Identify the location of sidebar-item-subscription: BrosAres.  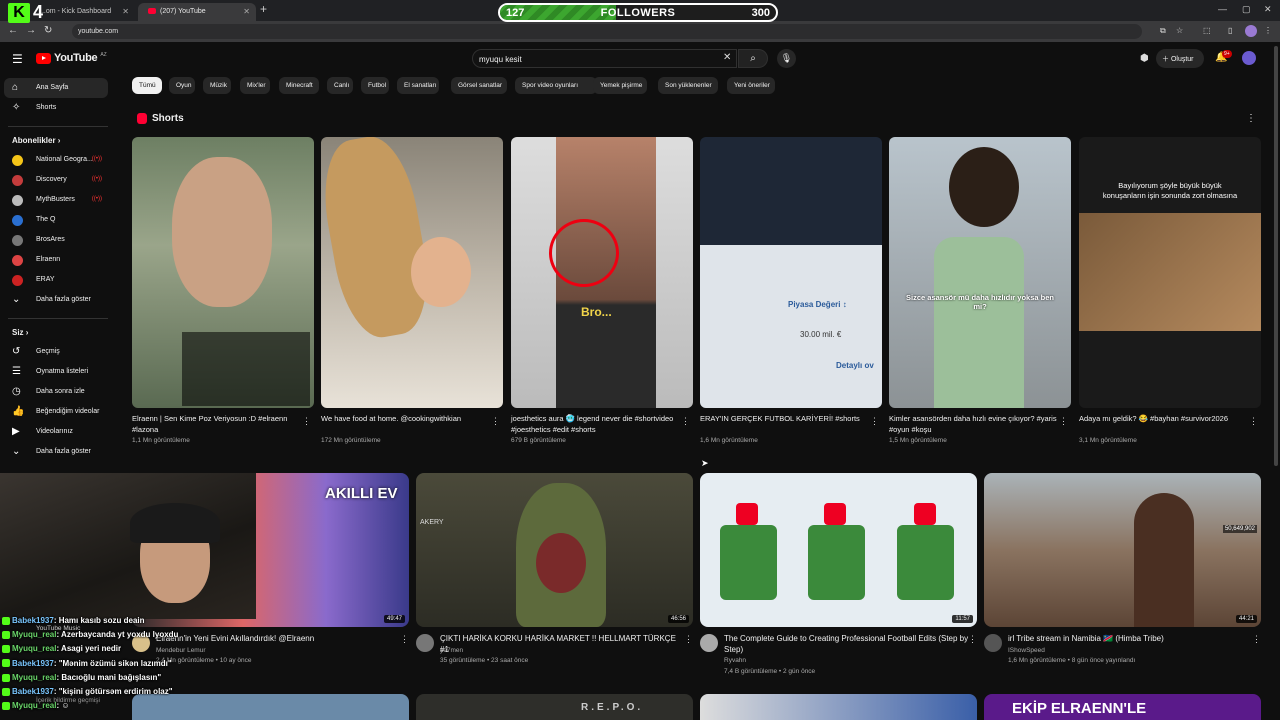
(56, 240).